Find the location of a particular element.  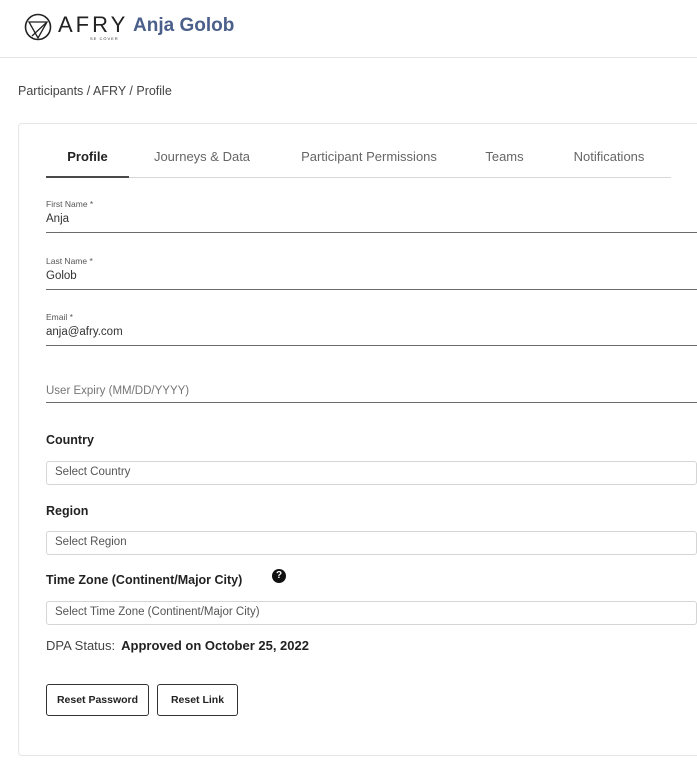

reset-password-button: Reset Password is located at coordinates (97, 700).